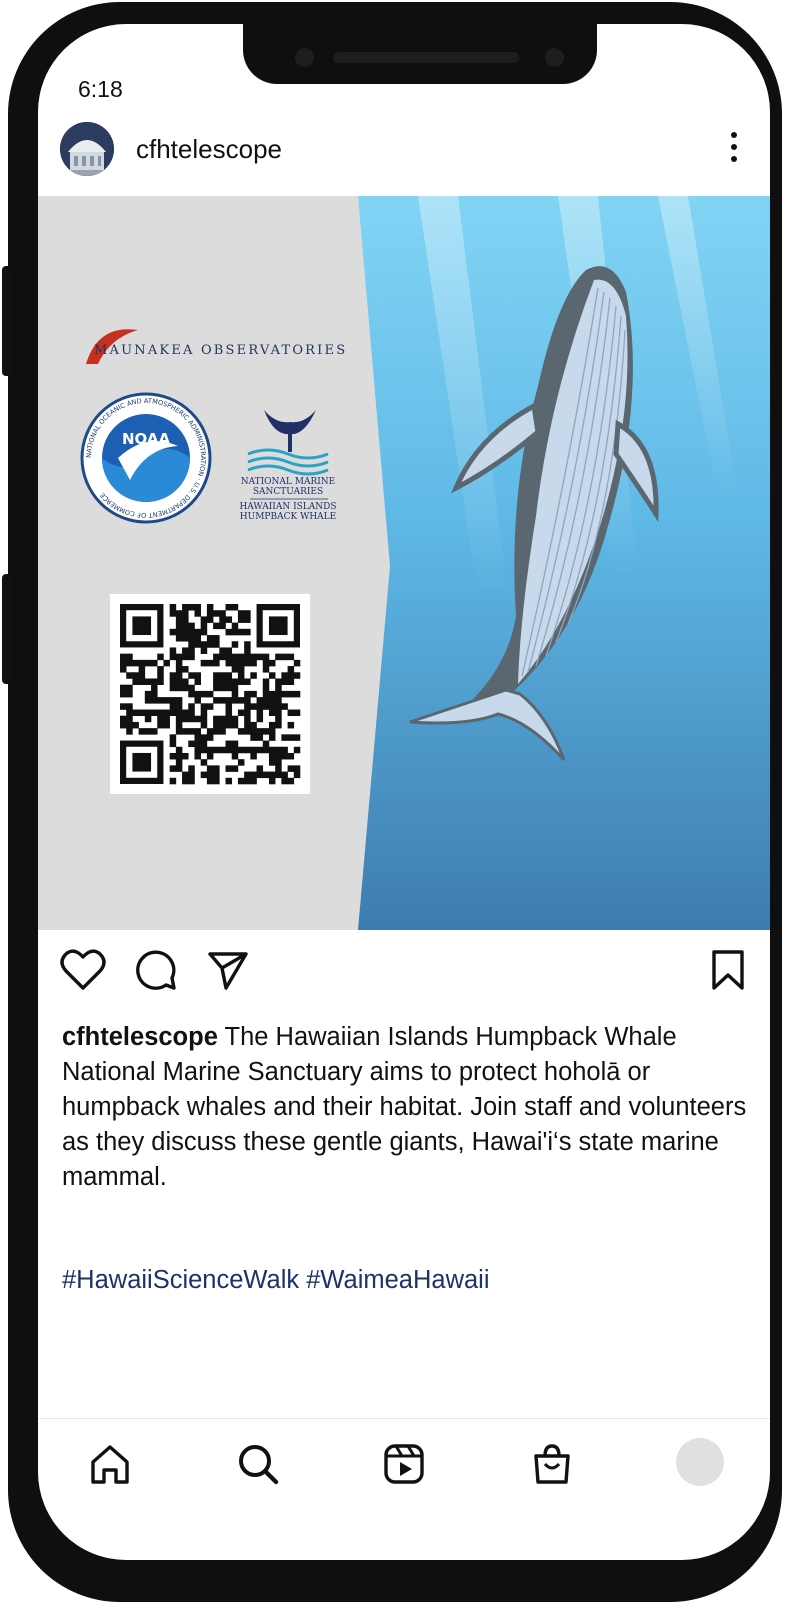 This screenshot has height=1608, width=806. I want to click on notch, so click(420, 54).